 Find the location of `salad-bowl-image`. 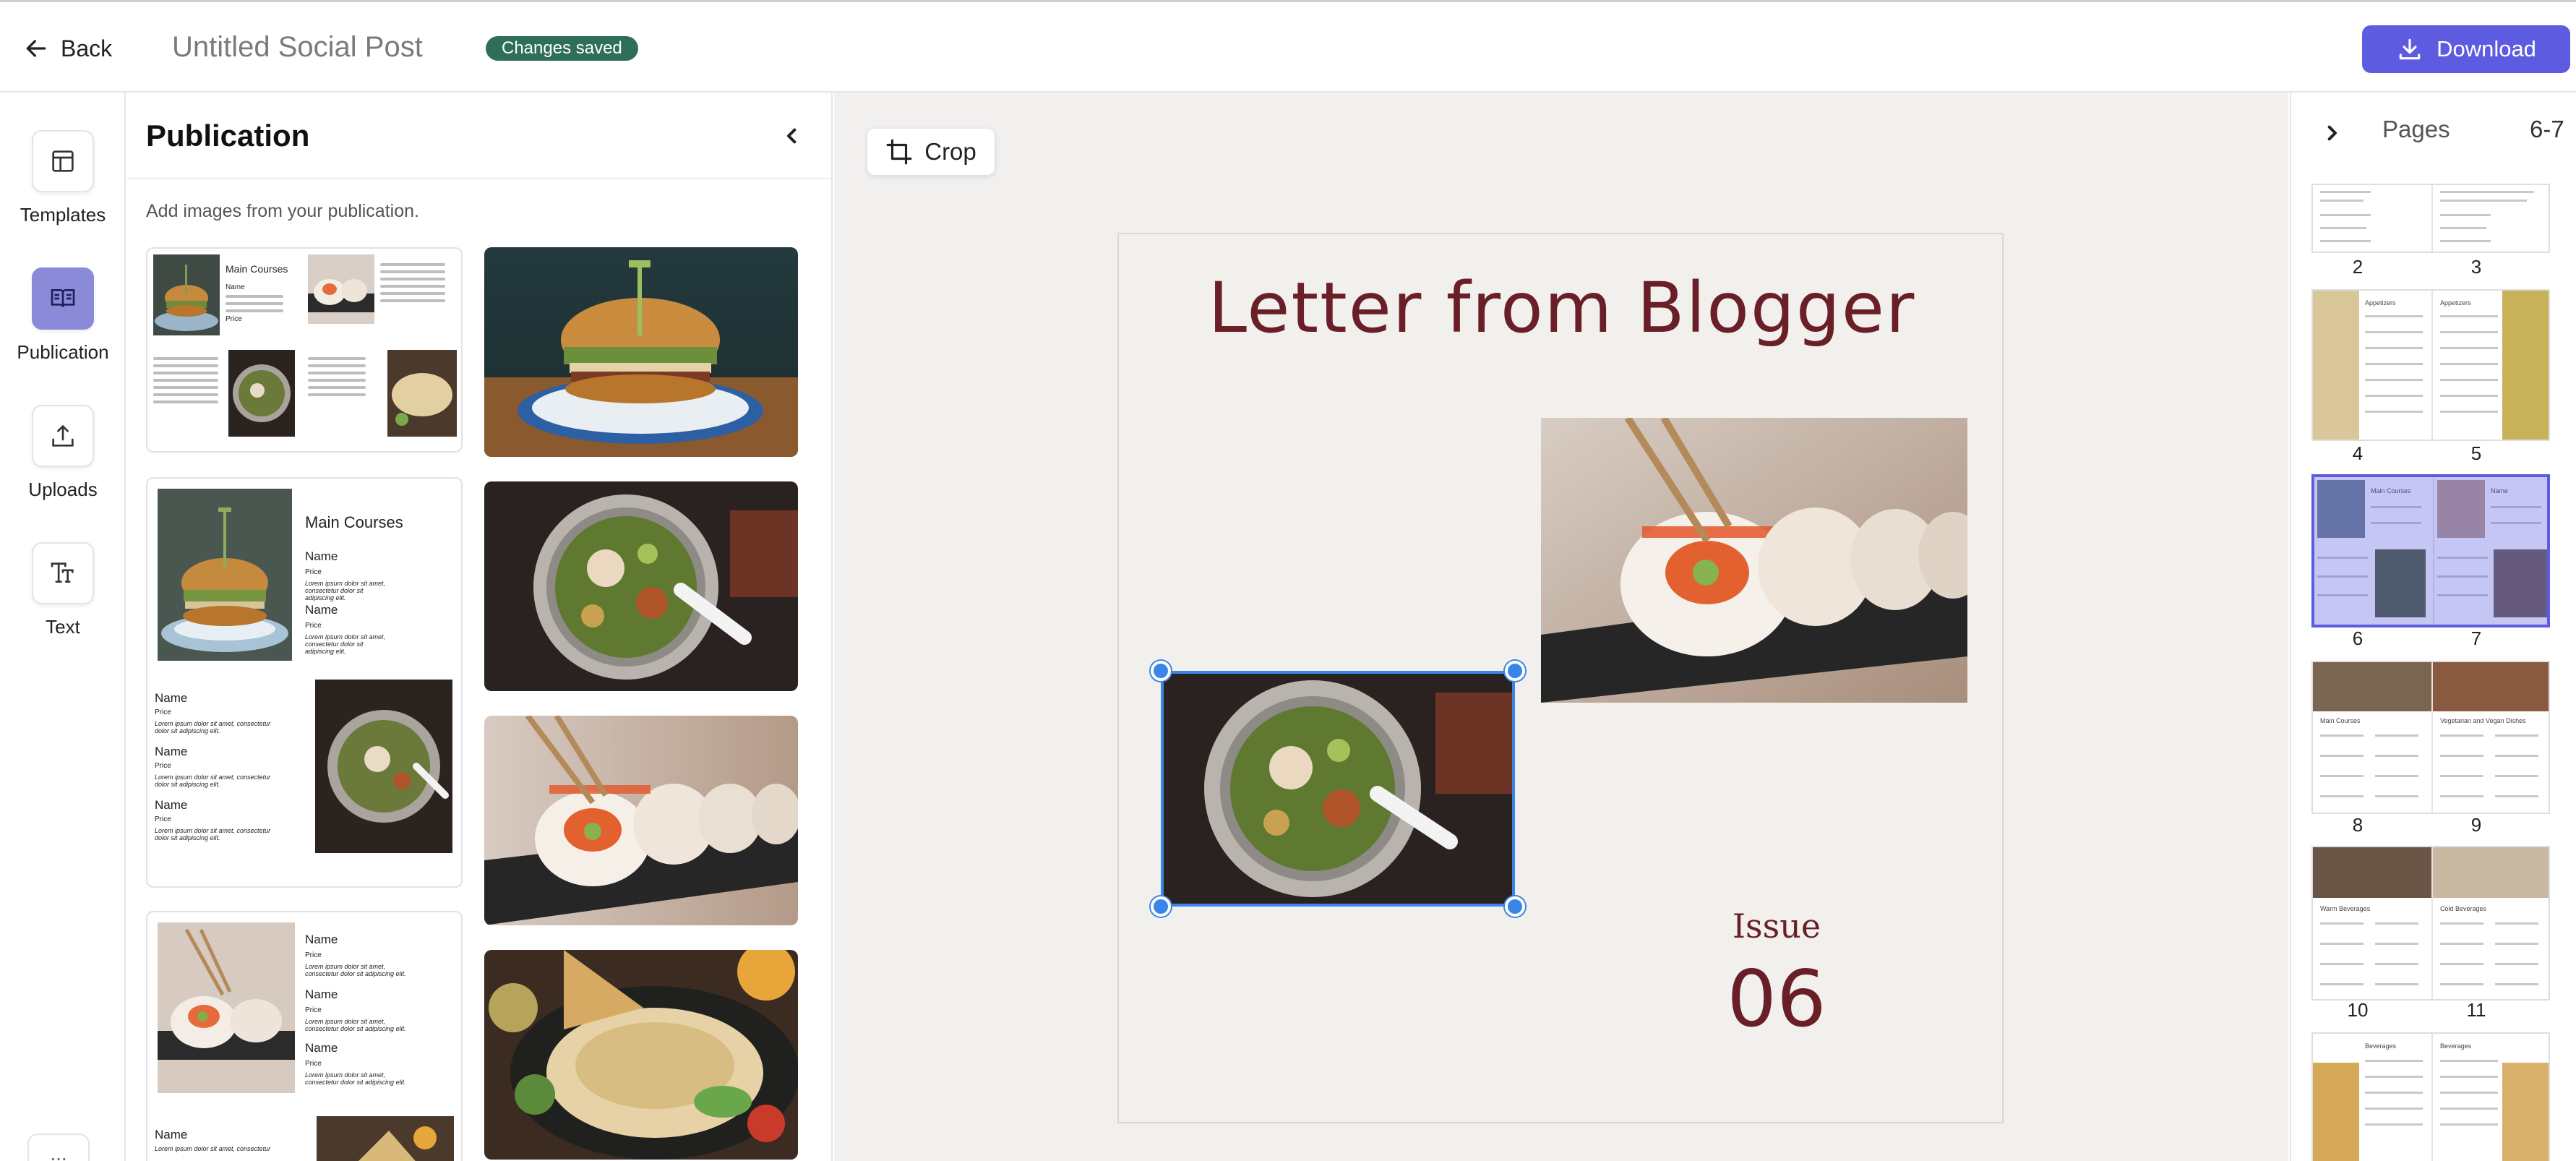

salad-bowl-image is located at coordinates (1338, 789).